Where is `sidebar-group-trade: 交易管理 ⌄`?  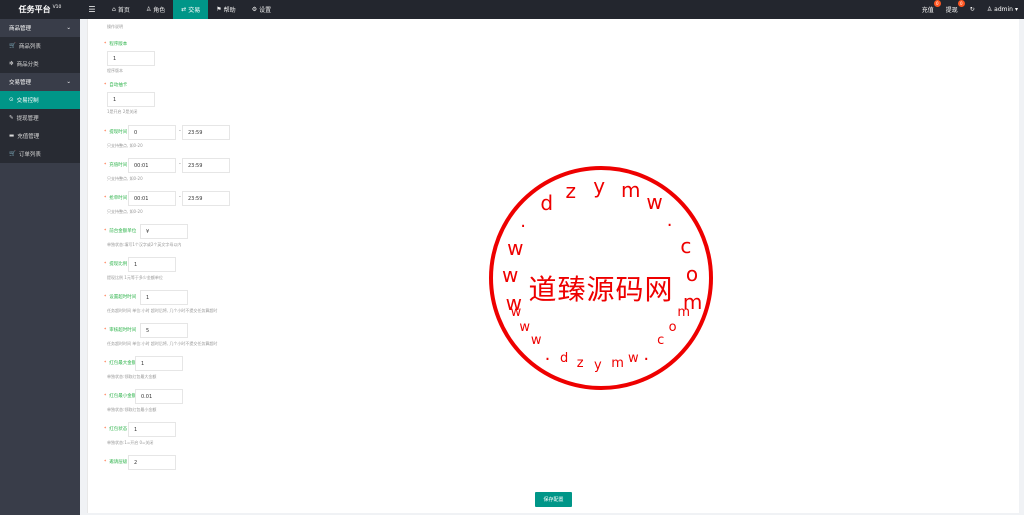 sidebar-group-trade: 交易管理 ⌄ is located at coordinates (40, 82).